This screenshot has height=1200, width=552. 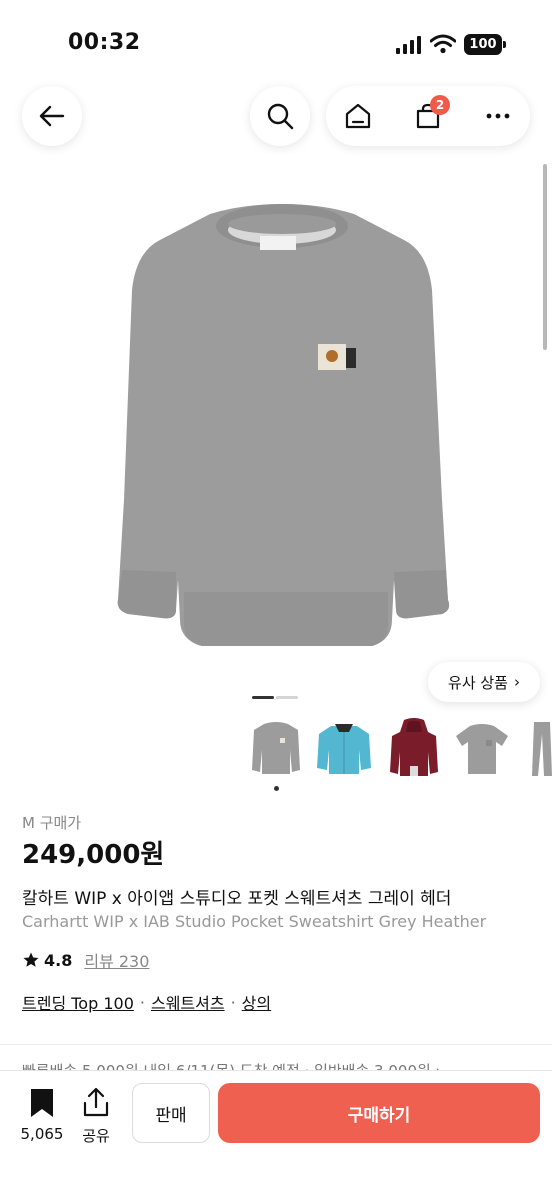 What do you see at coordinates (31, 959) in the screenshot?
I see `star-icon` at bounding box center [31, 959].